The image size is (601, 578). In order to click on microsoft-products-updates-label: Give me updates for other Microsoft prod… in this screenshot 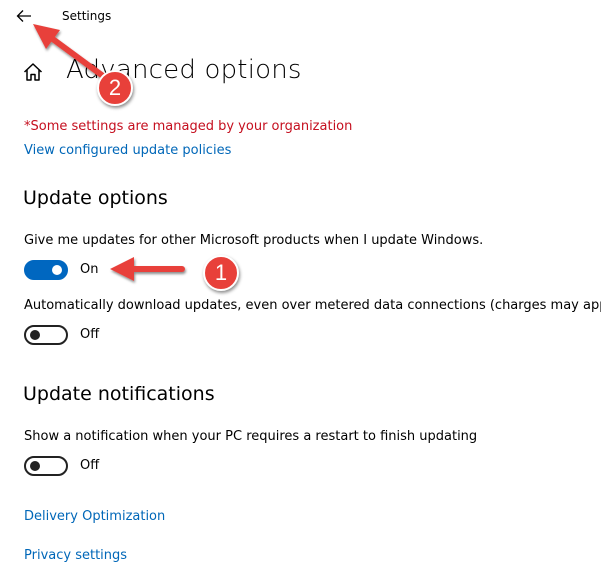, I will do `click(254, 240)`.